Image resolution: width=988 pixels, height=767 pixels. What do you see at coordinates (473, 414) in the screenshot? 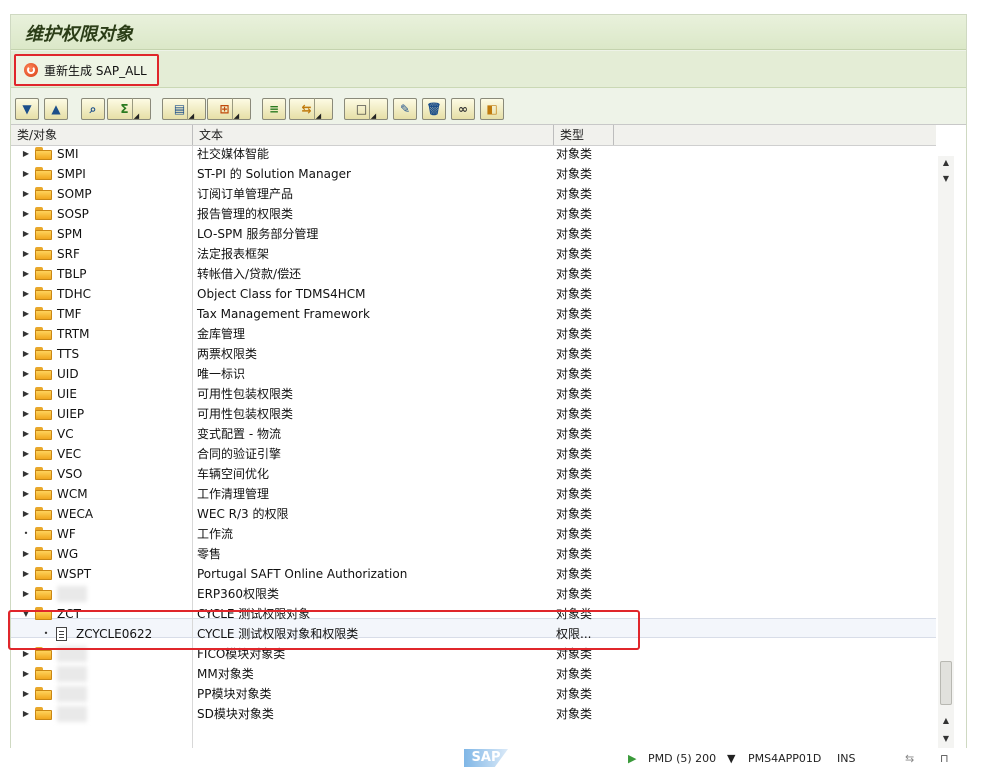
I see `tree-row: ▶ UIEP 可用性包装权限类 对象类` at bounding box center [473, 414].